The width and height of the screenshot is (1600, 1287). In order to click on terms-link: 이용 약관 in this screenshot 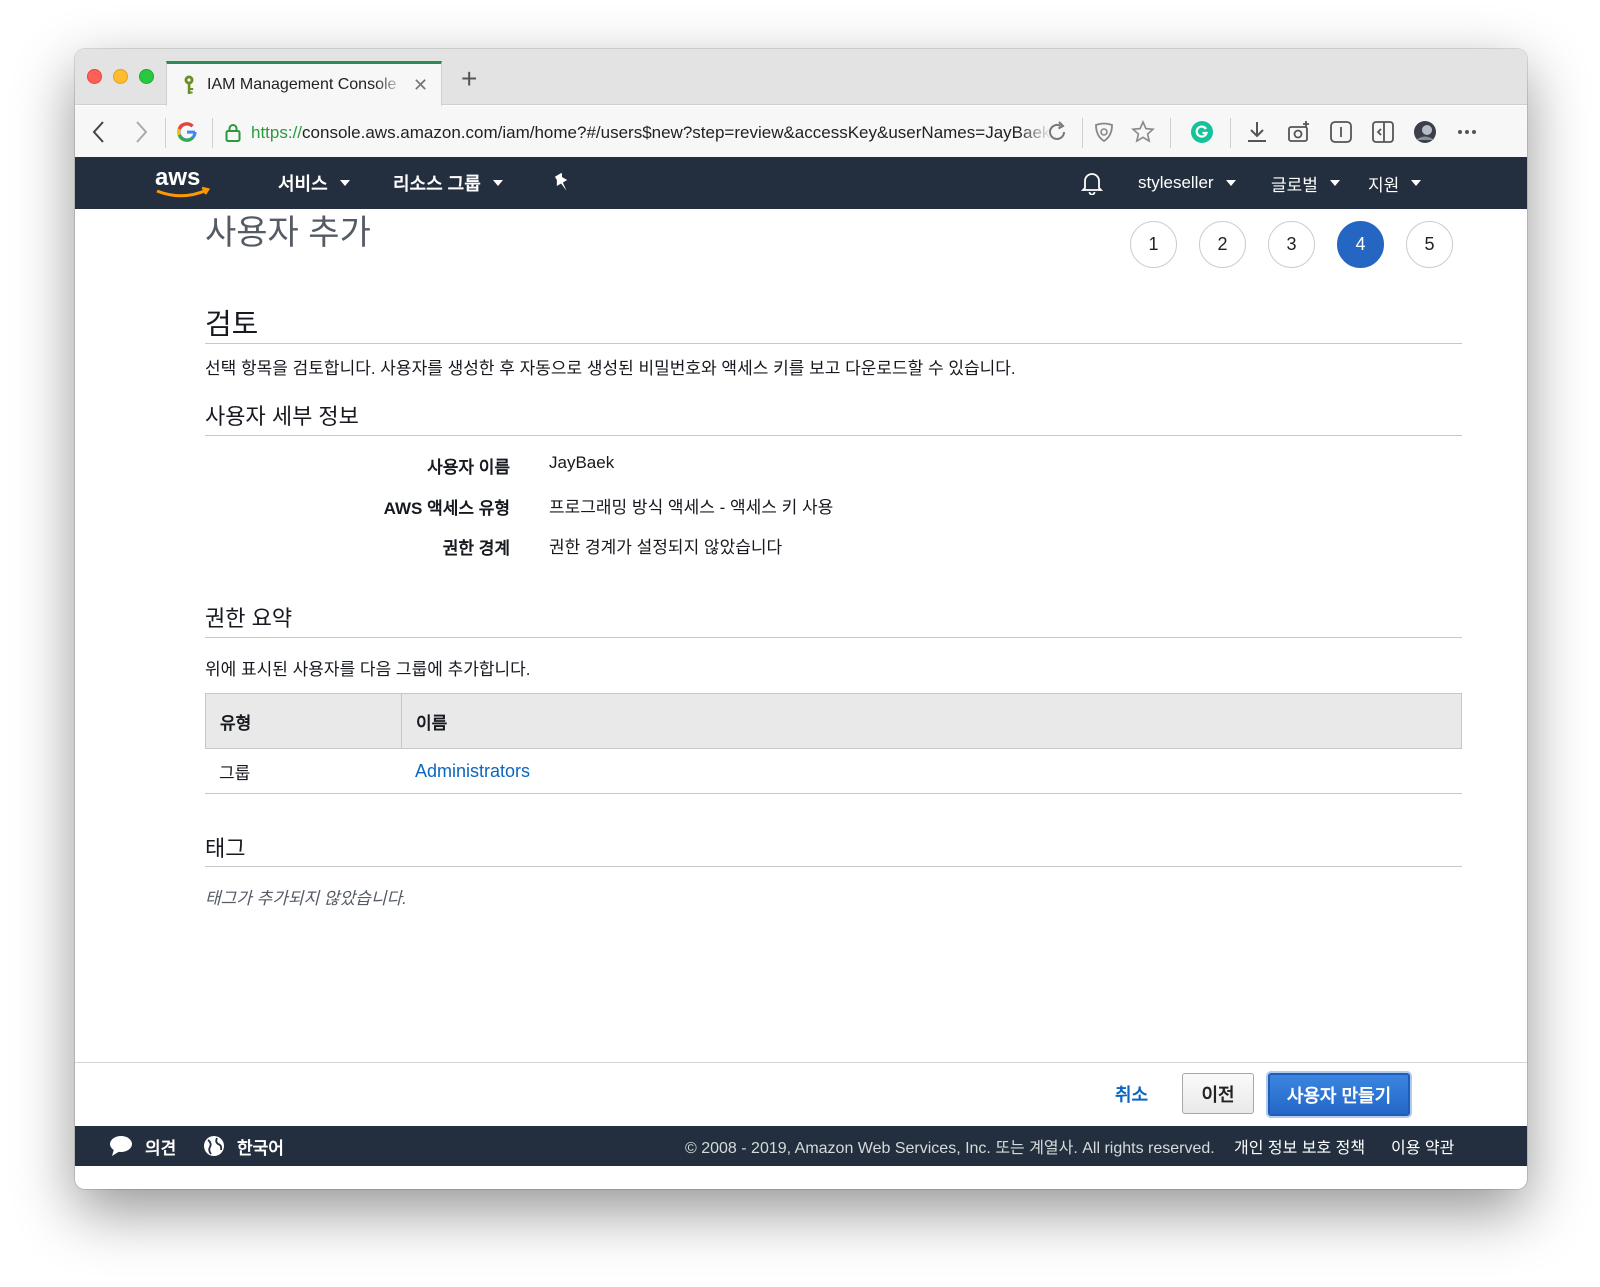, I will do `click(1422, 1146)`.